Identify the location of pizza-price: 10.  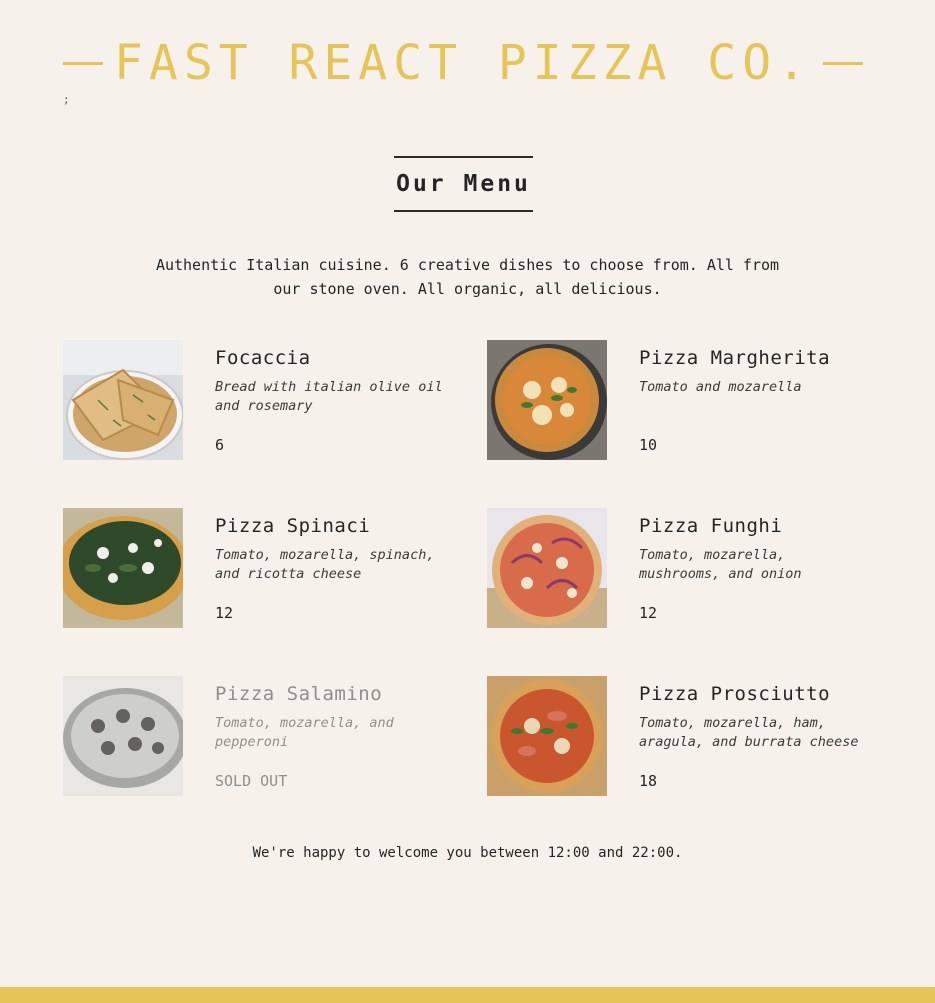
(648, 445).